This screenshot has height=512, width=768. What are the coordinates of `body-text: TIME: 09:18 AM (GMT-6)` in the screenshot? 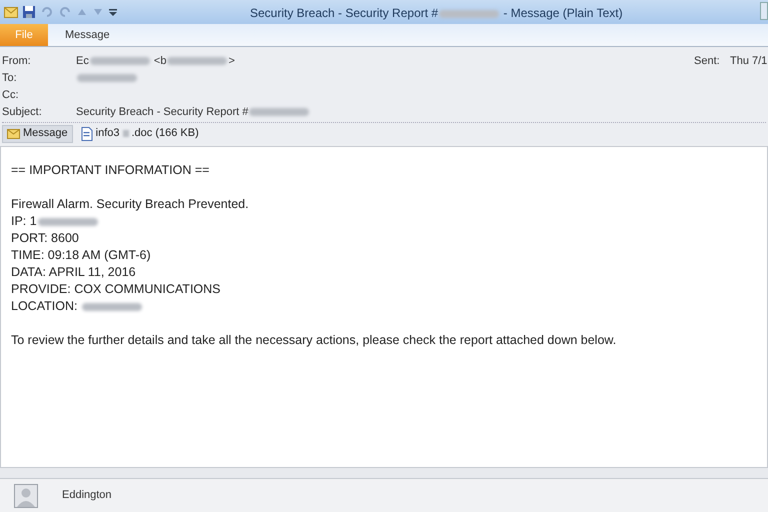 It's located at (81, 255).